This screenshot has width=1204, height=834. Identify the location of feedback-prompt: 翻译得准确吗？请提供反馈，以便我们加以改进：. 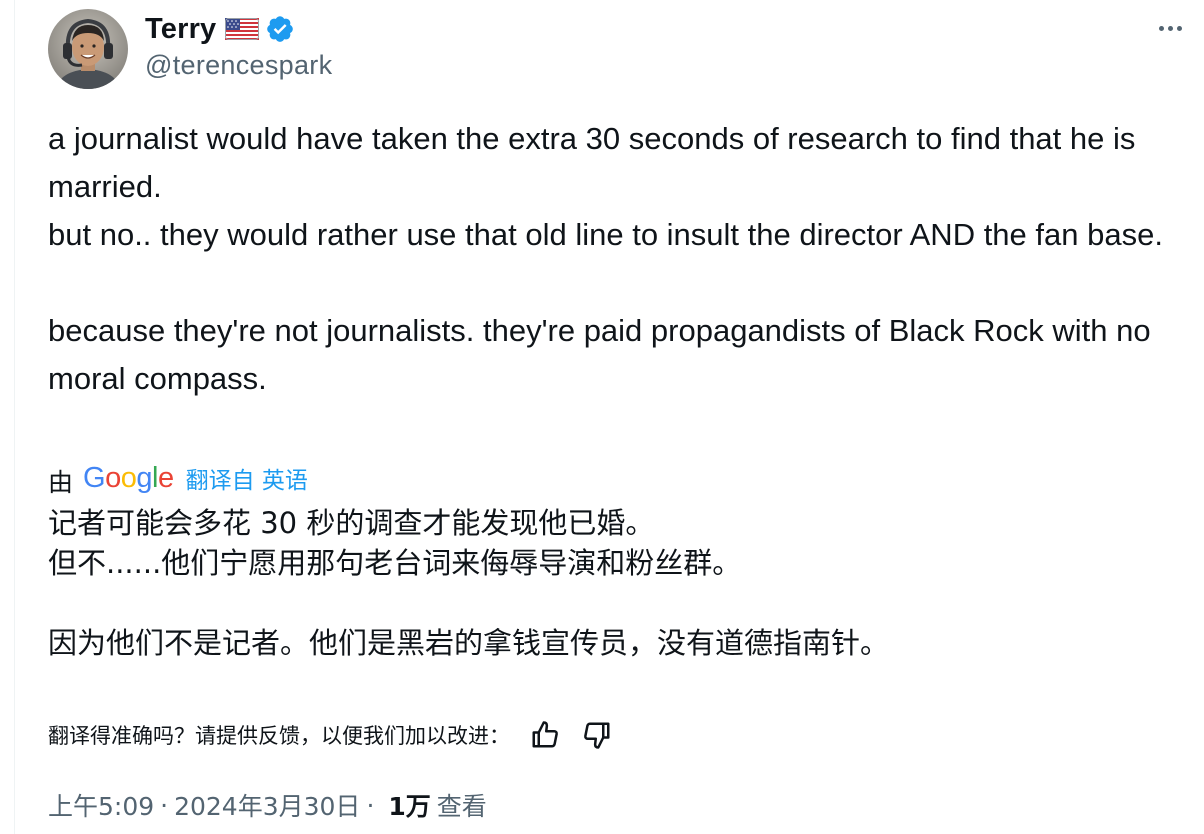
(279, 736).